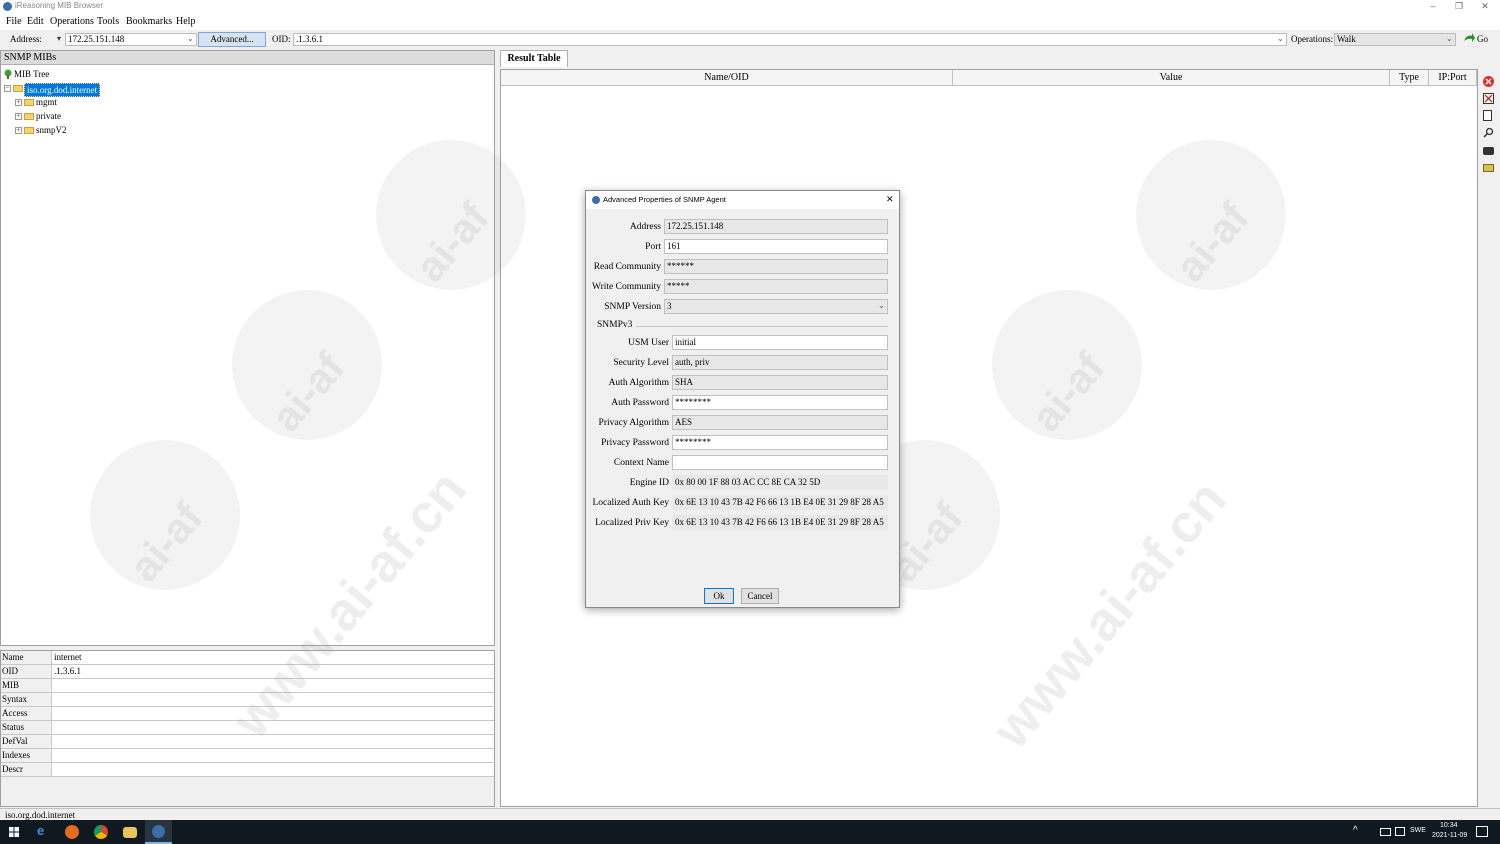  I want to click on address-history-icon: ▾, so click(59, 38).